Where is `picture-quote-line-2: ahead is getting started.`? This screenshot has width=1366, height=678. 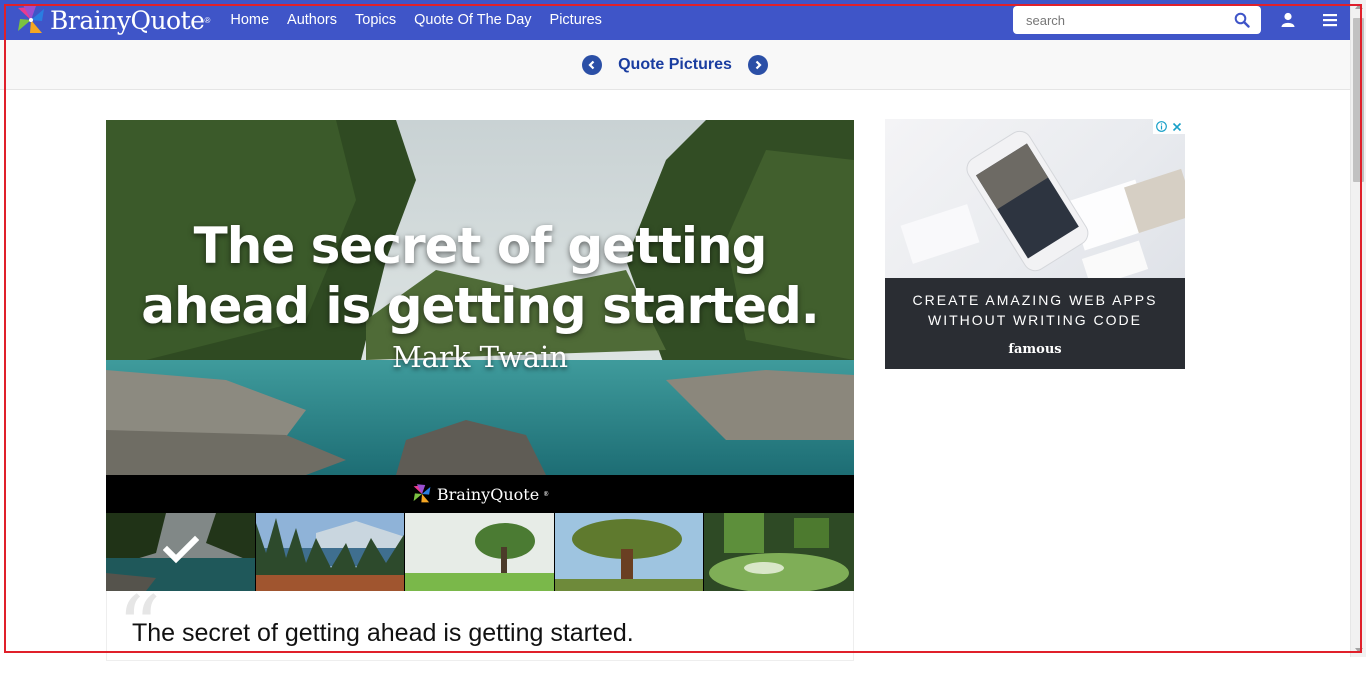
picture-quote-line-2: ahead is getting started. is located at coordinates (480, 306).